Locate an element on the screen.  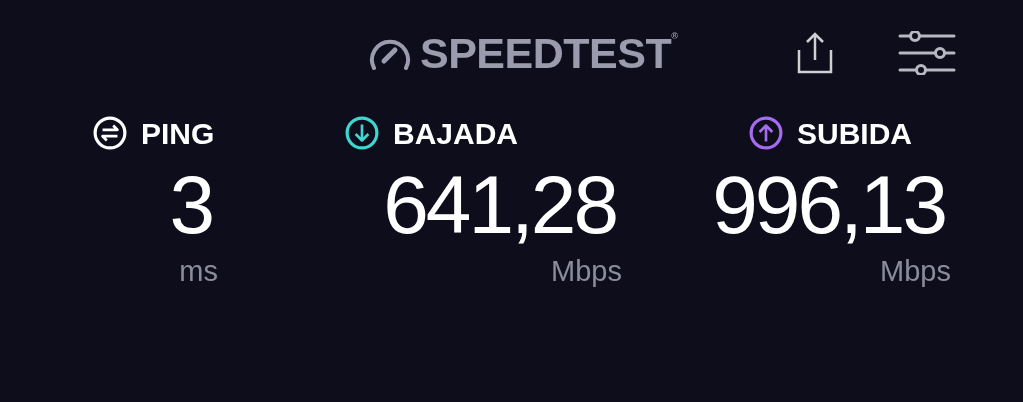
share-icon is located at coordinates (815, 53).